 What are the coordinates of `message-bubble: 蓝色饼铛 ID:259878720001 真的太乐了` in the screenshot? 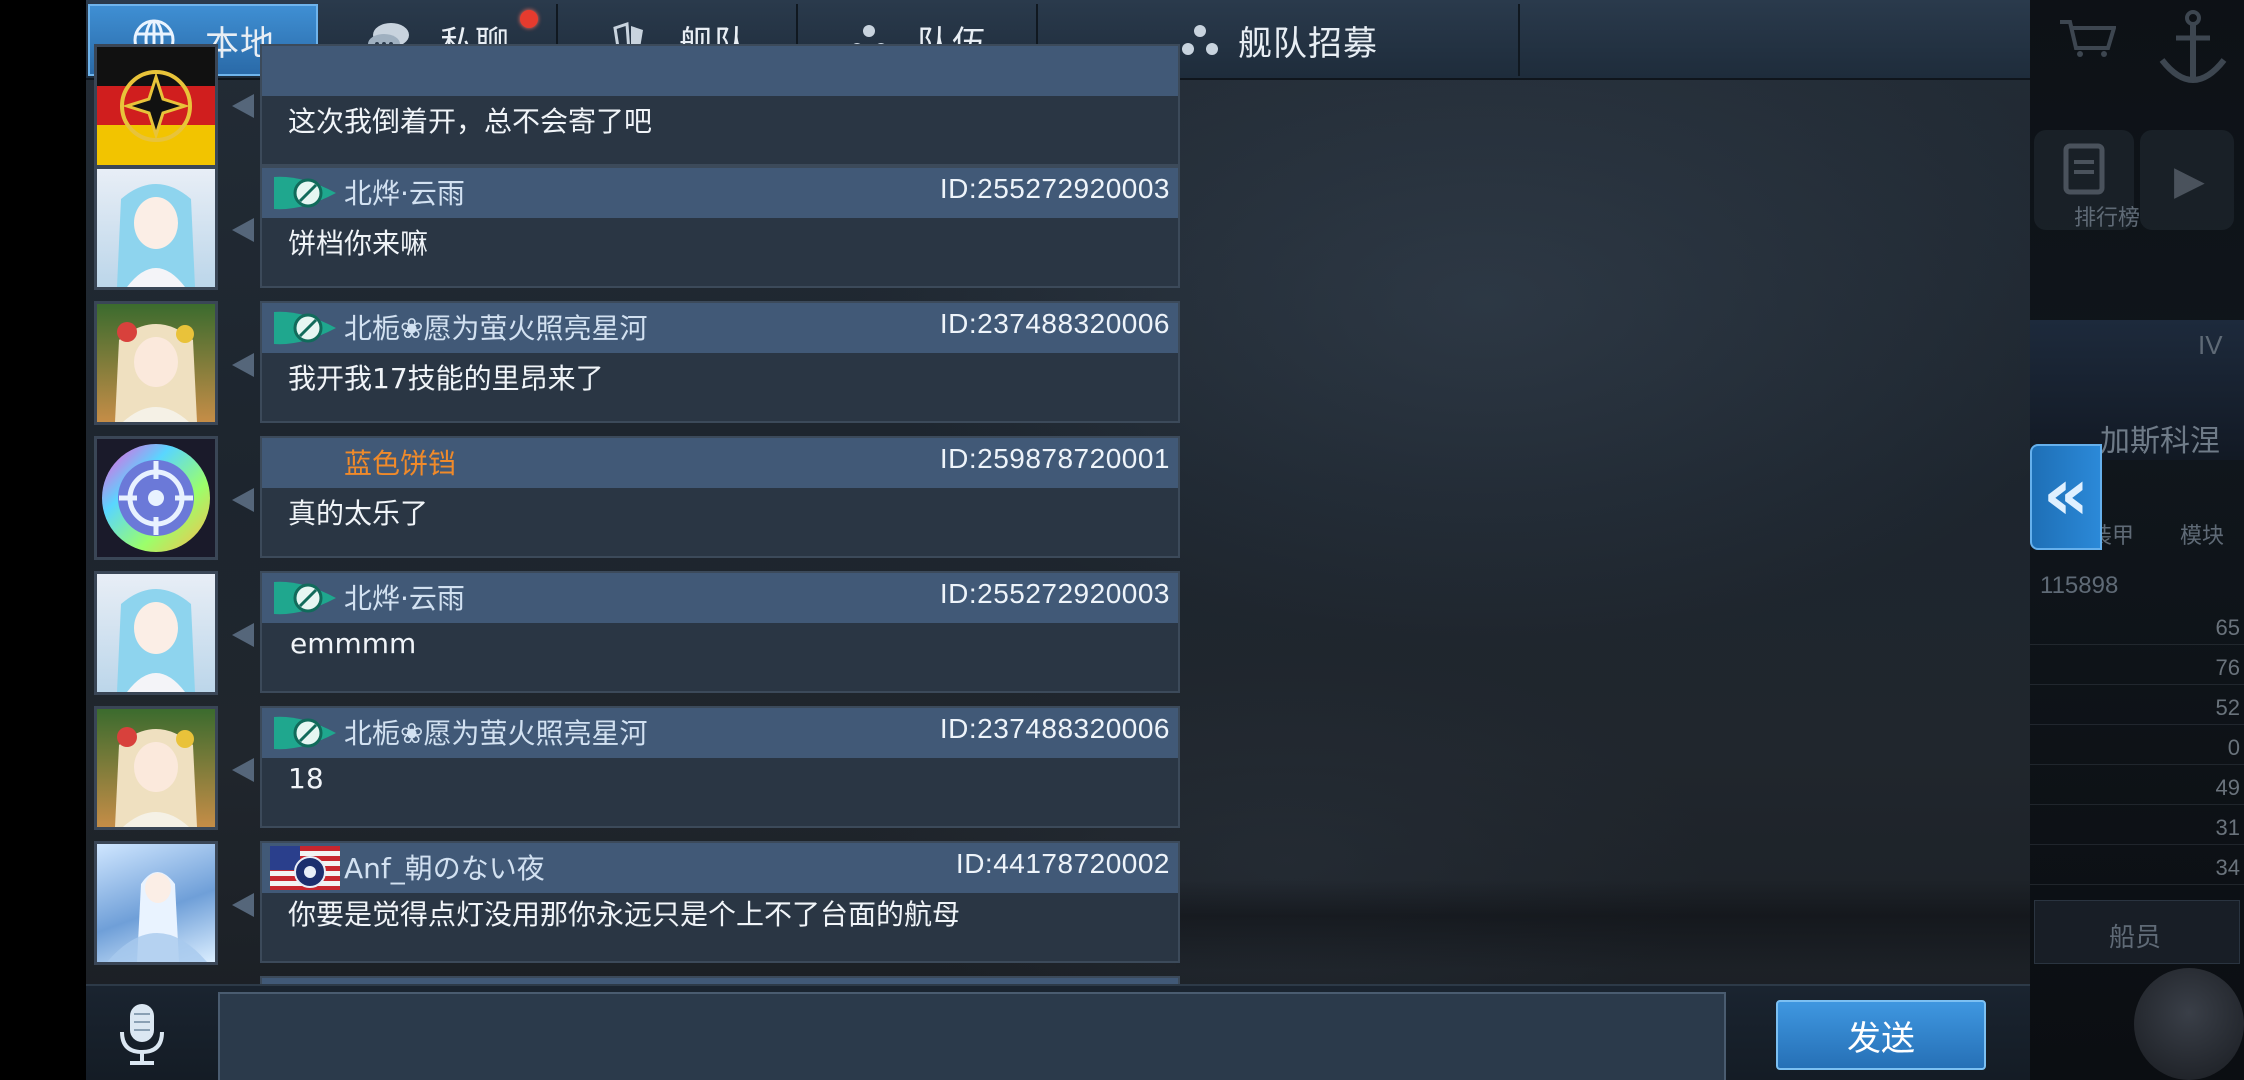 It's located at (720, 497).